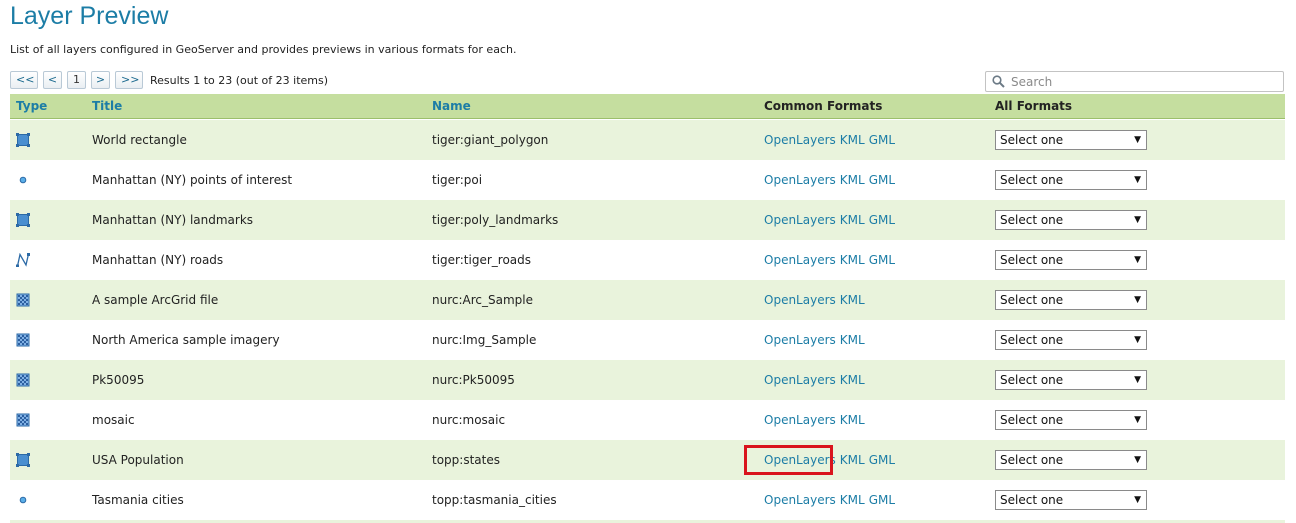 This screenshot has width=1296, height=523. Describe the element at coordinates (31, 106) in the screenshot. I see `type-column-header: Type` at that location.